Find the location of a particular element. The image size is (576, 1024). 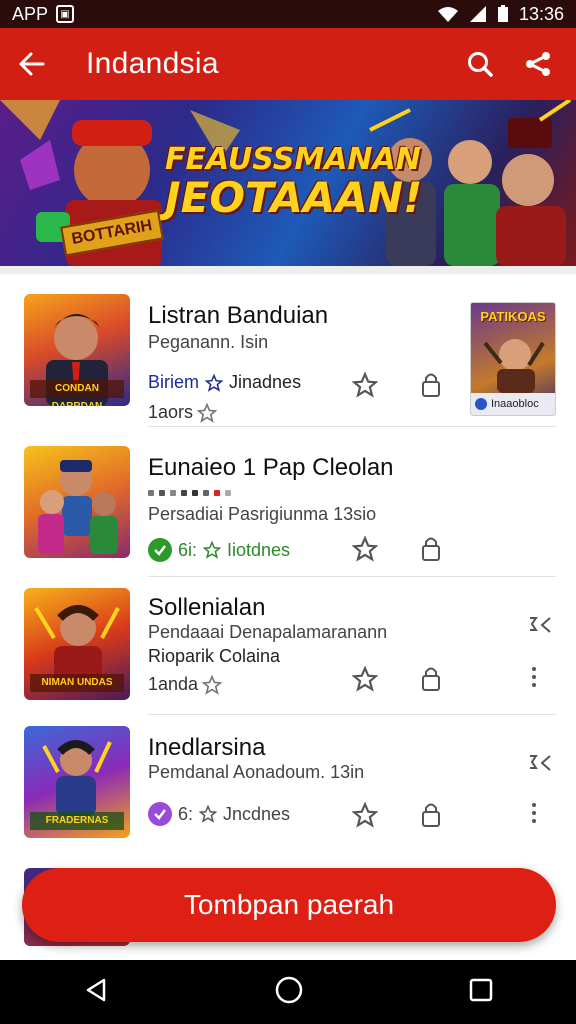

banner-line1: FEAUSSMANAN is located at coordinates (293, 159).